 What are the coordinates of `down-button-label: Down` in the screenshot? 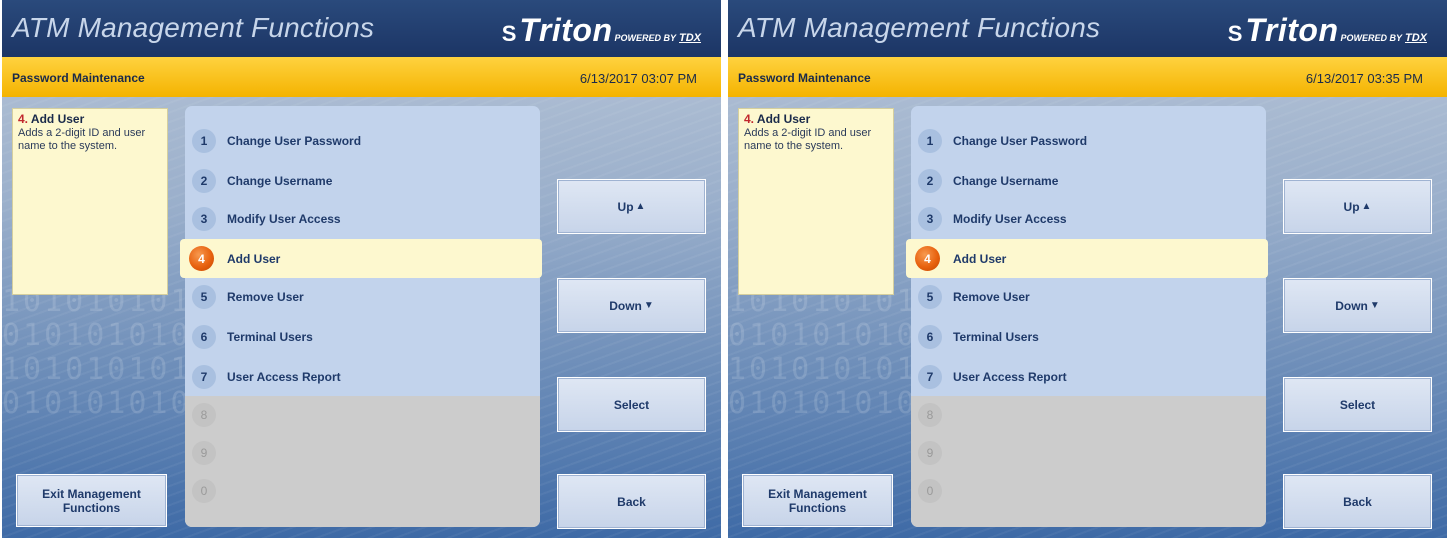 It's located at (625, 305).